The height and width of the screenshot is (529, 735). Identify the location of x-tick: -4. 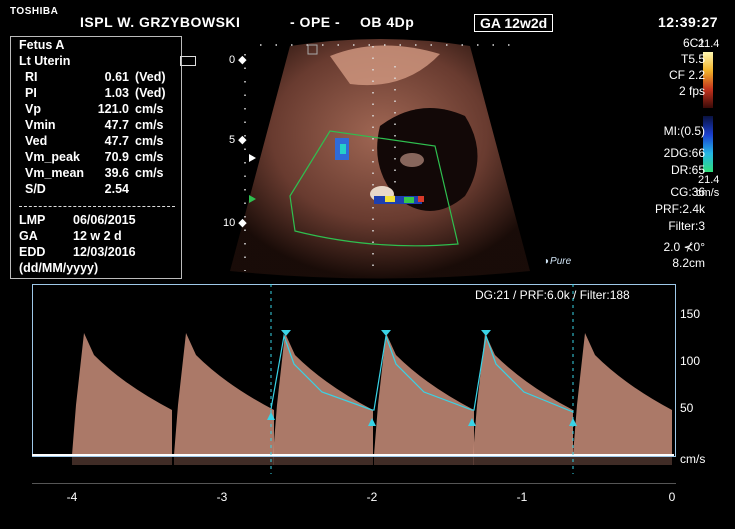
(72, 497).